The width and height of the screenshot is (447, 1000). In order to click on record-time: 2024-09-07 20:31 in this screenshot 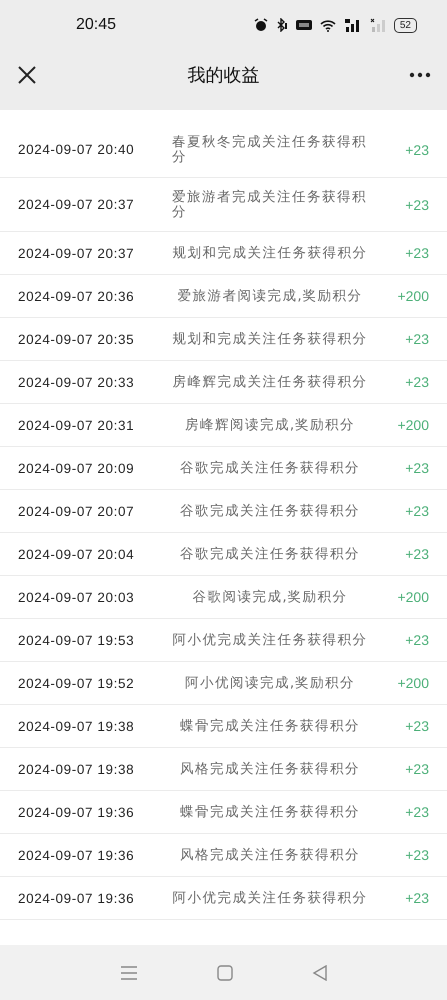, I will do `click(76, 425)`.